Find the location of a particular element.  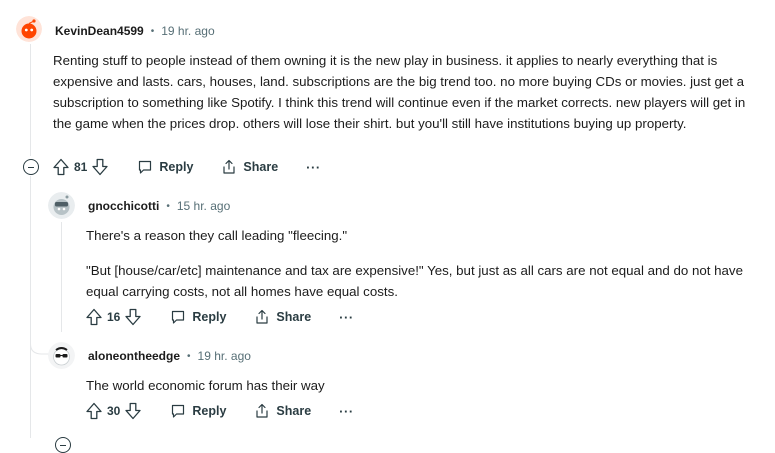

more-replies-button is located at coordinates (63, 445).